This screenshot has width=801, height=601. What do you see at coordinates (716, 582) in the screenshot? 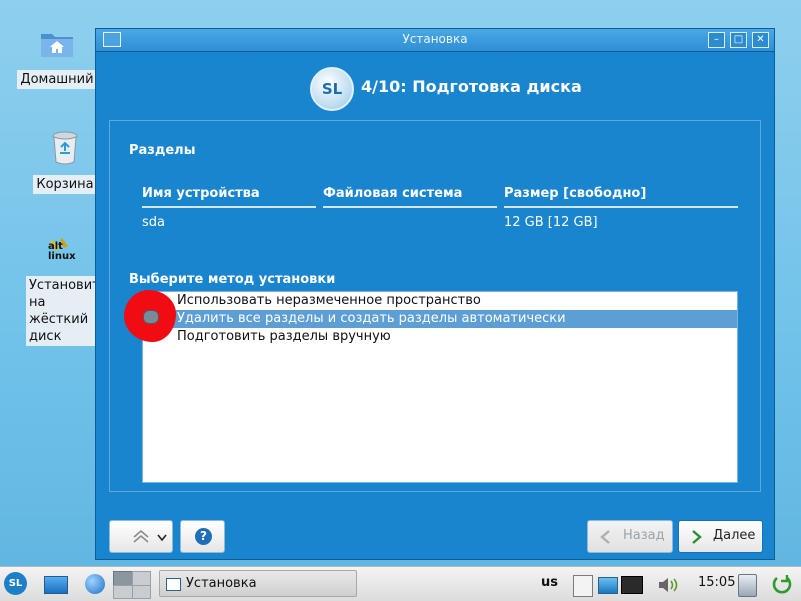
I see `clock: 15:05` at bounding box center [716, 582].